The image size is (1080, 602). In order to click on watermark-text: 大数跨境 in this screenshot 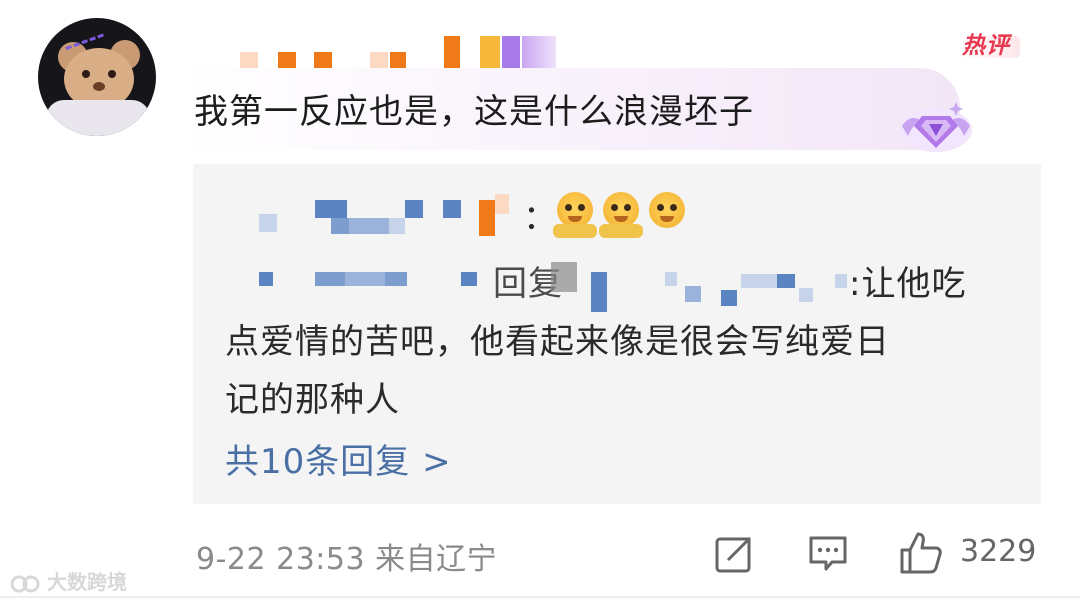, I will do `click(86, 582)`.